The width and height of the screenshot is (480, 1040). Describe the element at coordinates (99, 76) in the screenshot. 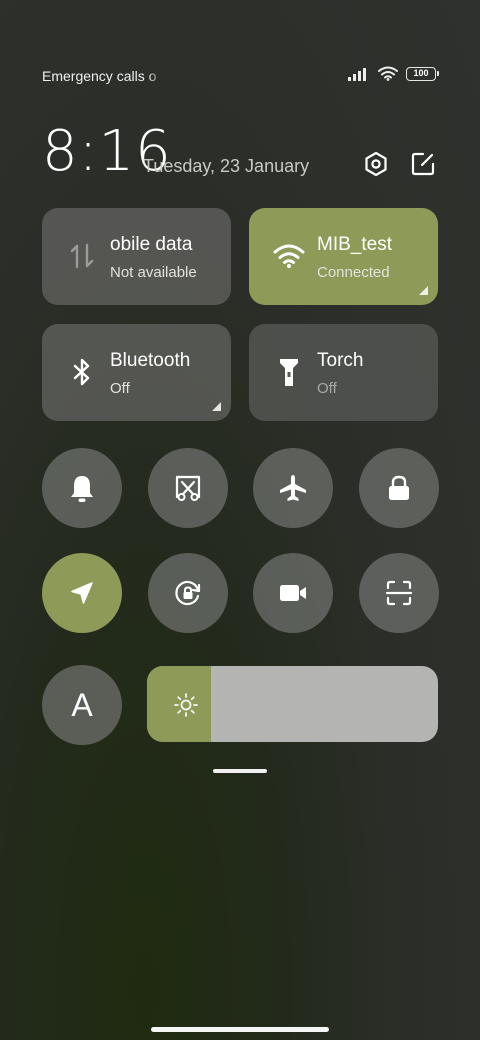

I see `carrier-text: Emergency calls o` at that location.